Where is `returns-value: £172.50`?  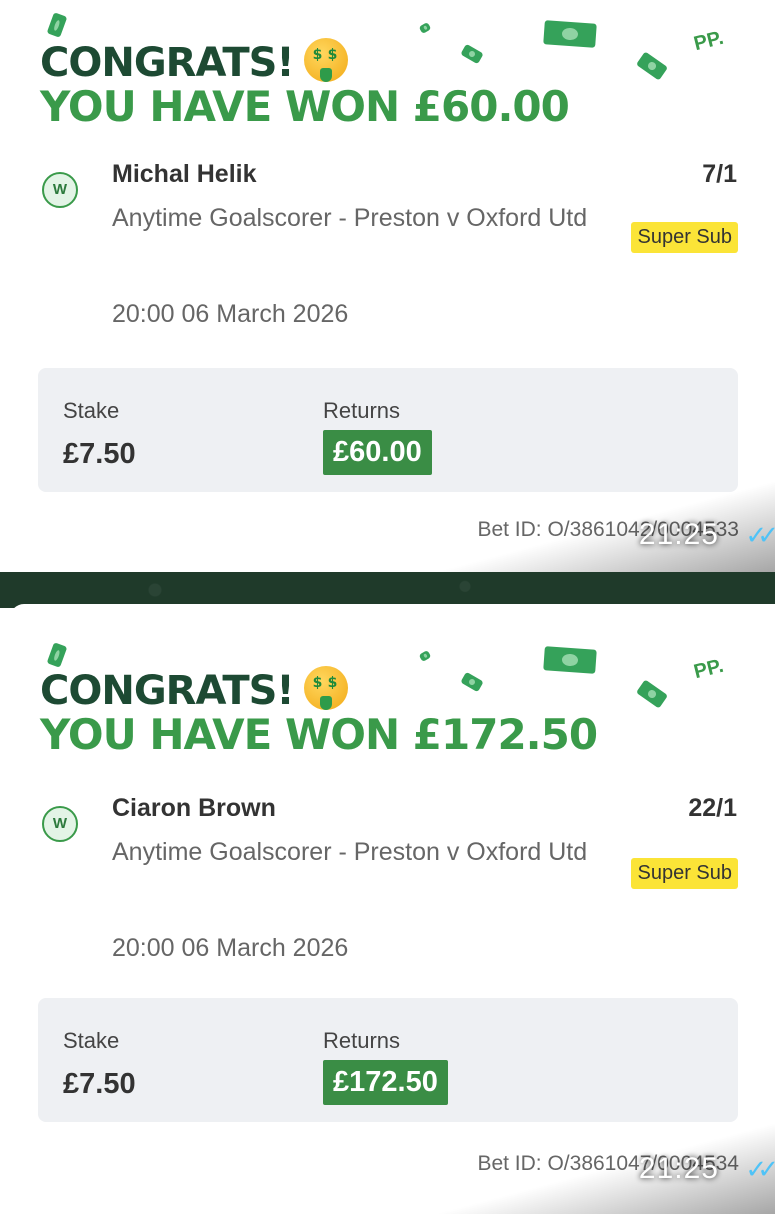 returns-value: £172.50 is located at coordinates (385, 1082).